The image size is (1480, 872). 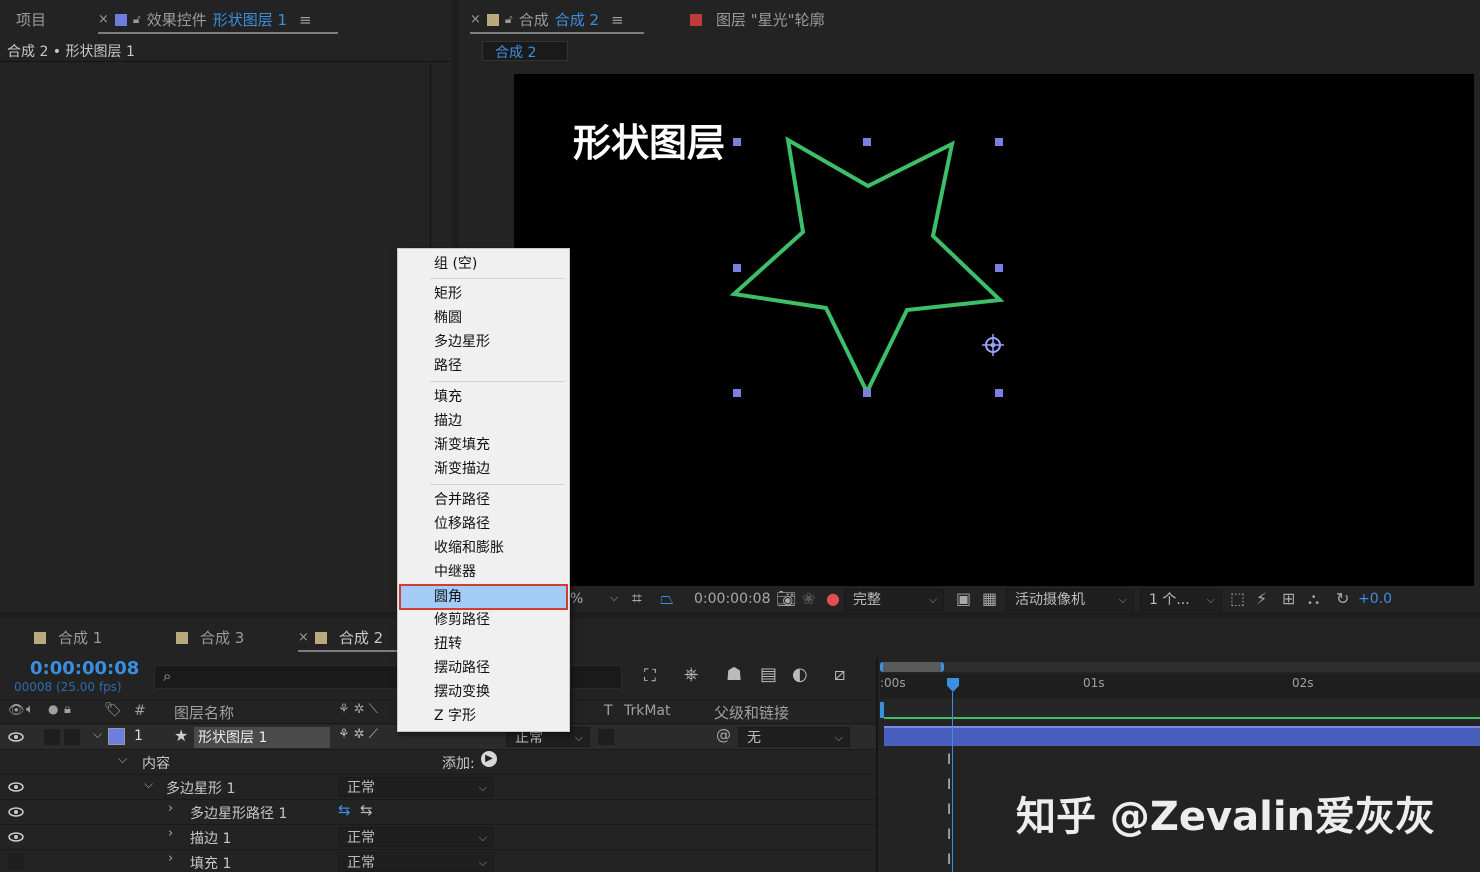 What do you see at coordinates (483, 469) in the screenshot?
I see `menu-item-gradient-stroke: 渐变描边` at bounding box center [483, 469].